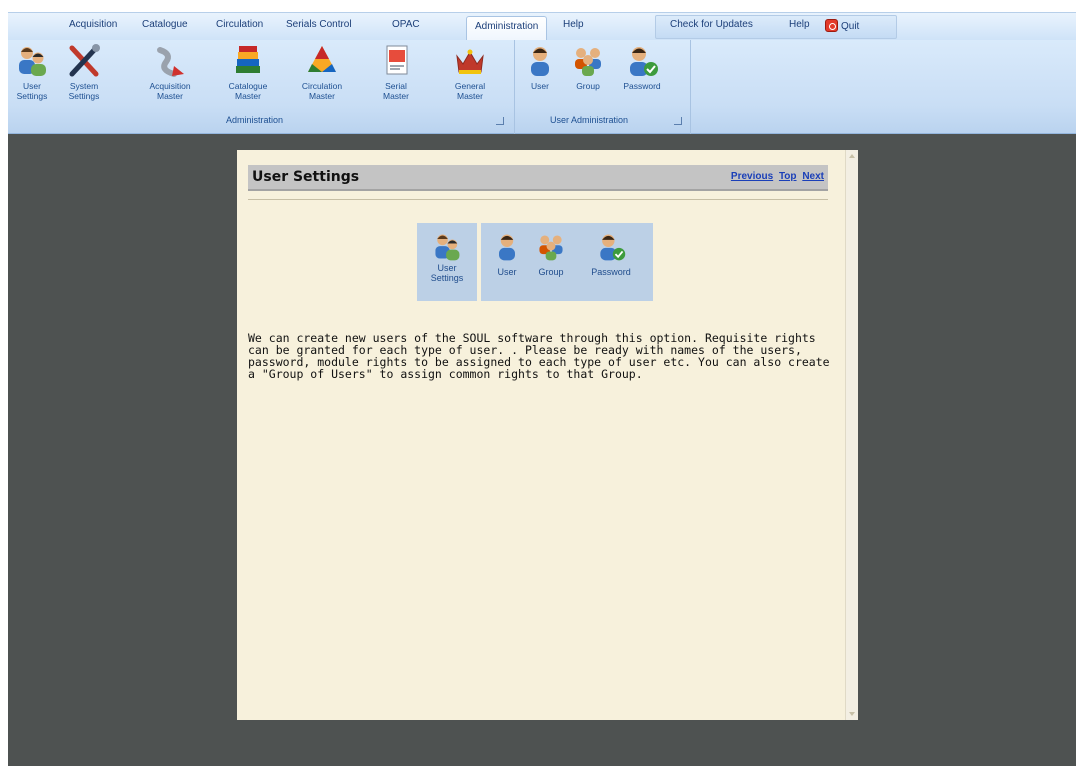  Describe the element at coordinates (611, 272) in the screenshot. I see `quick-label: Password` at that location.